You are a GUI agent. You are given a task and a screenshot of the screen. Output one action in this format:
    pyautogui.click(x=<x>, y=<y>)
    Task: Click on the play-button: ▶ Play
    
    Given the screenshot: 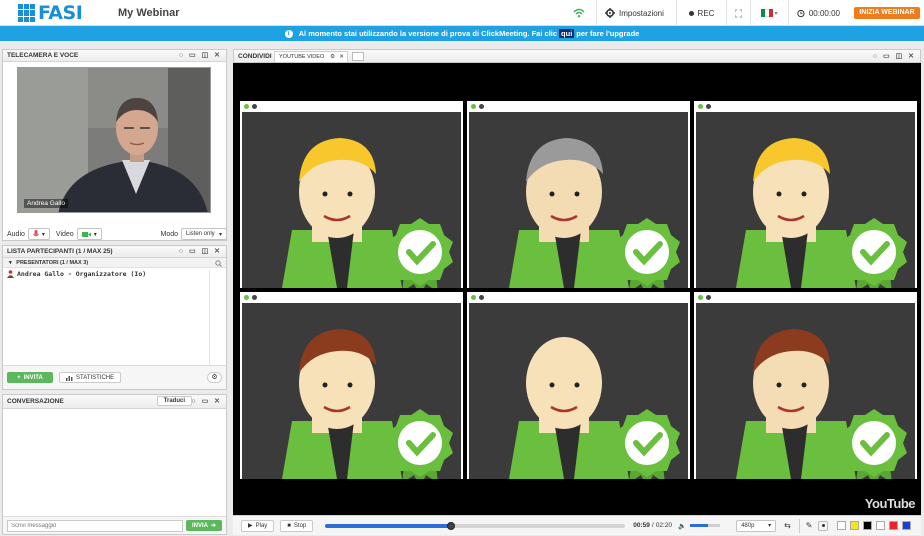 What is the action you would take?
    pyautogui.click(x=258, y=525)
    